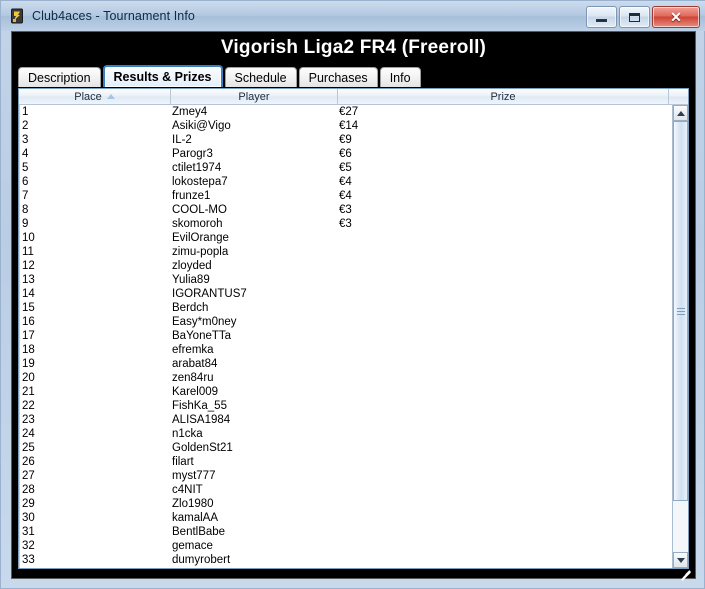 Image resolution: width=705 pixels, height=589 pixels. Describe the element at coordinates (199, 532) in the screenshot. I see `cell-player: BentlBabe` at that location.